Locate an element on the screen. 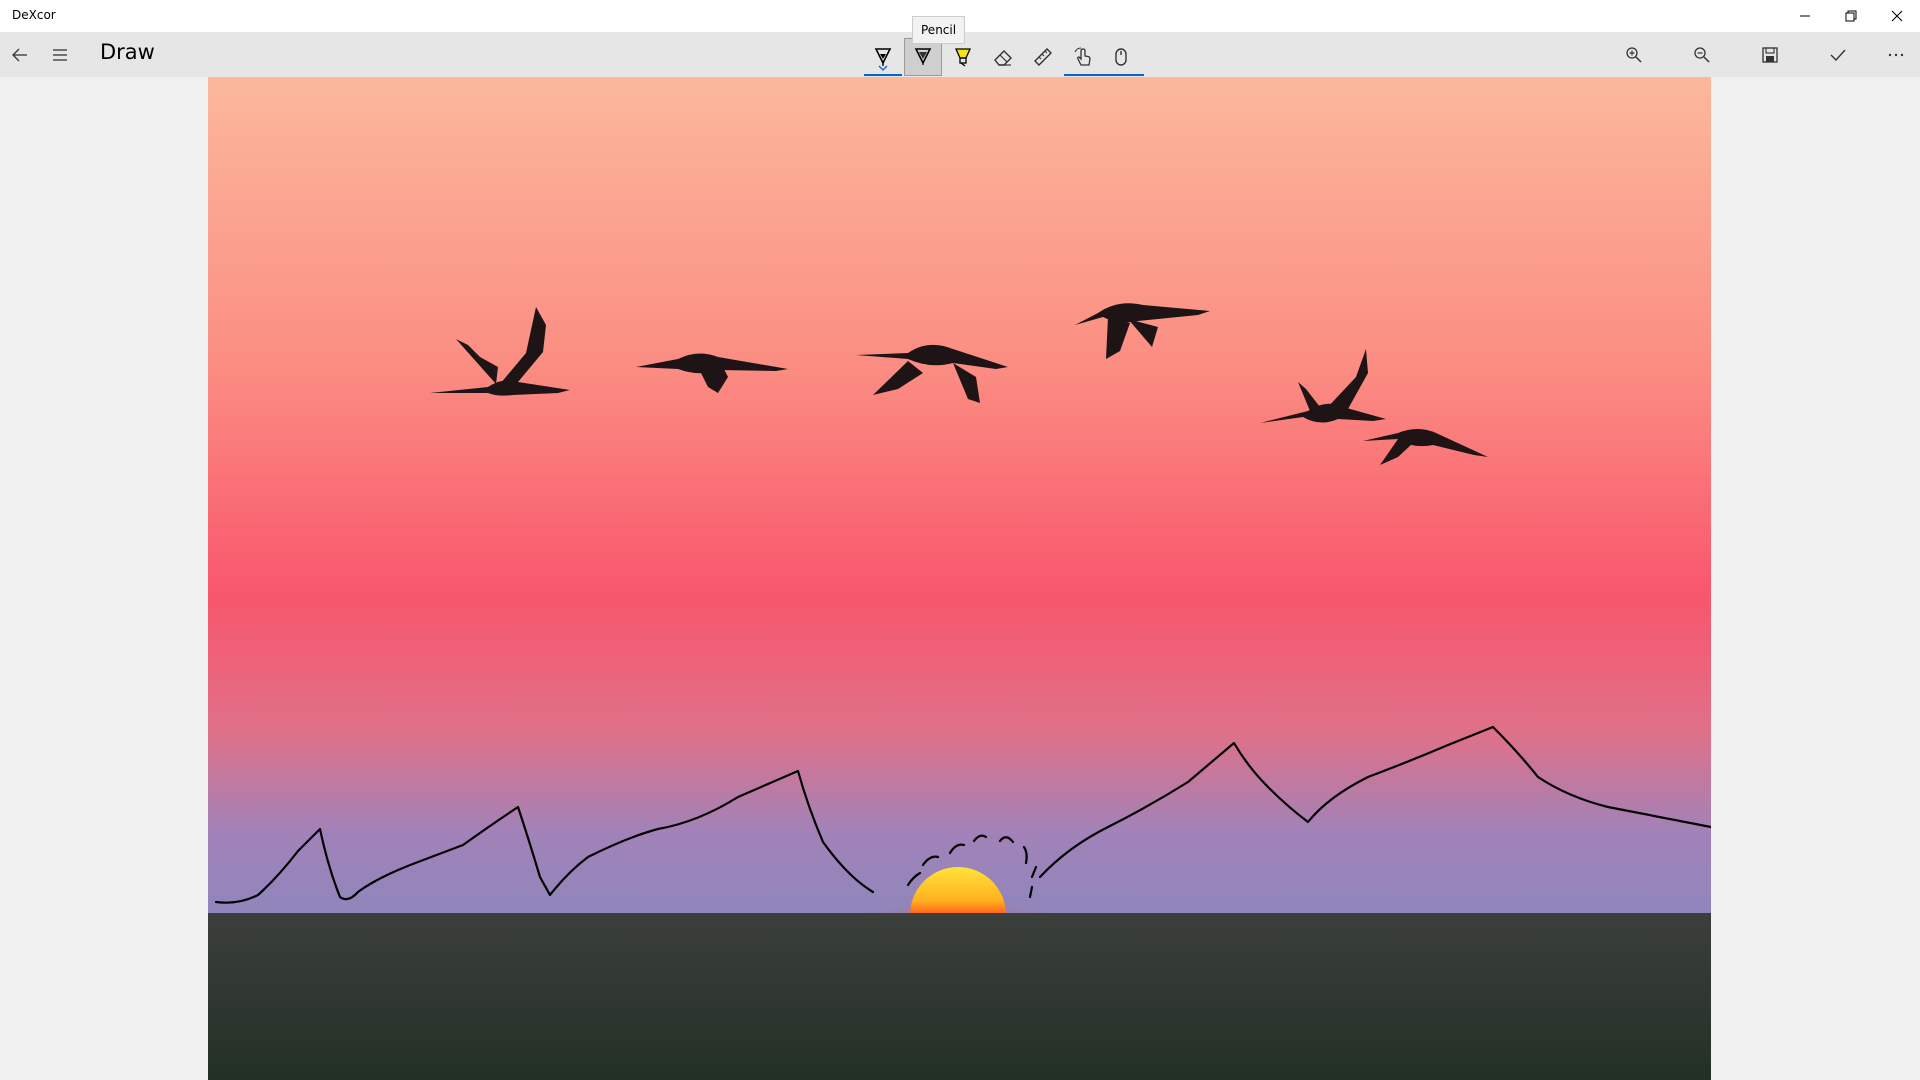  hamburger-menu-icon is located at coordinates (60, 54).